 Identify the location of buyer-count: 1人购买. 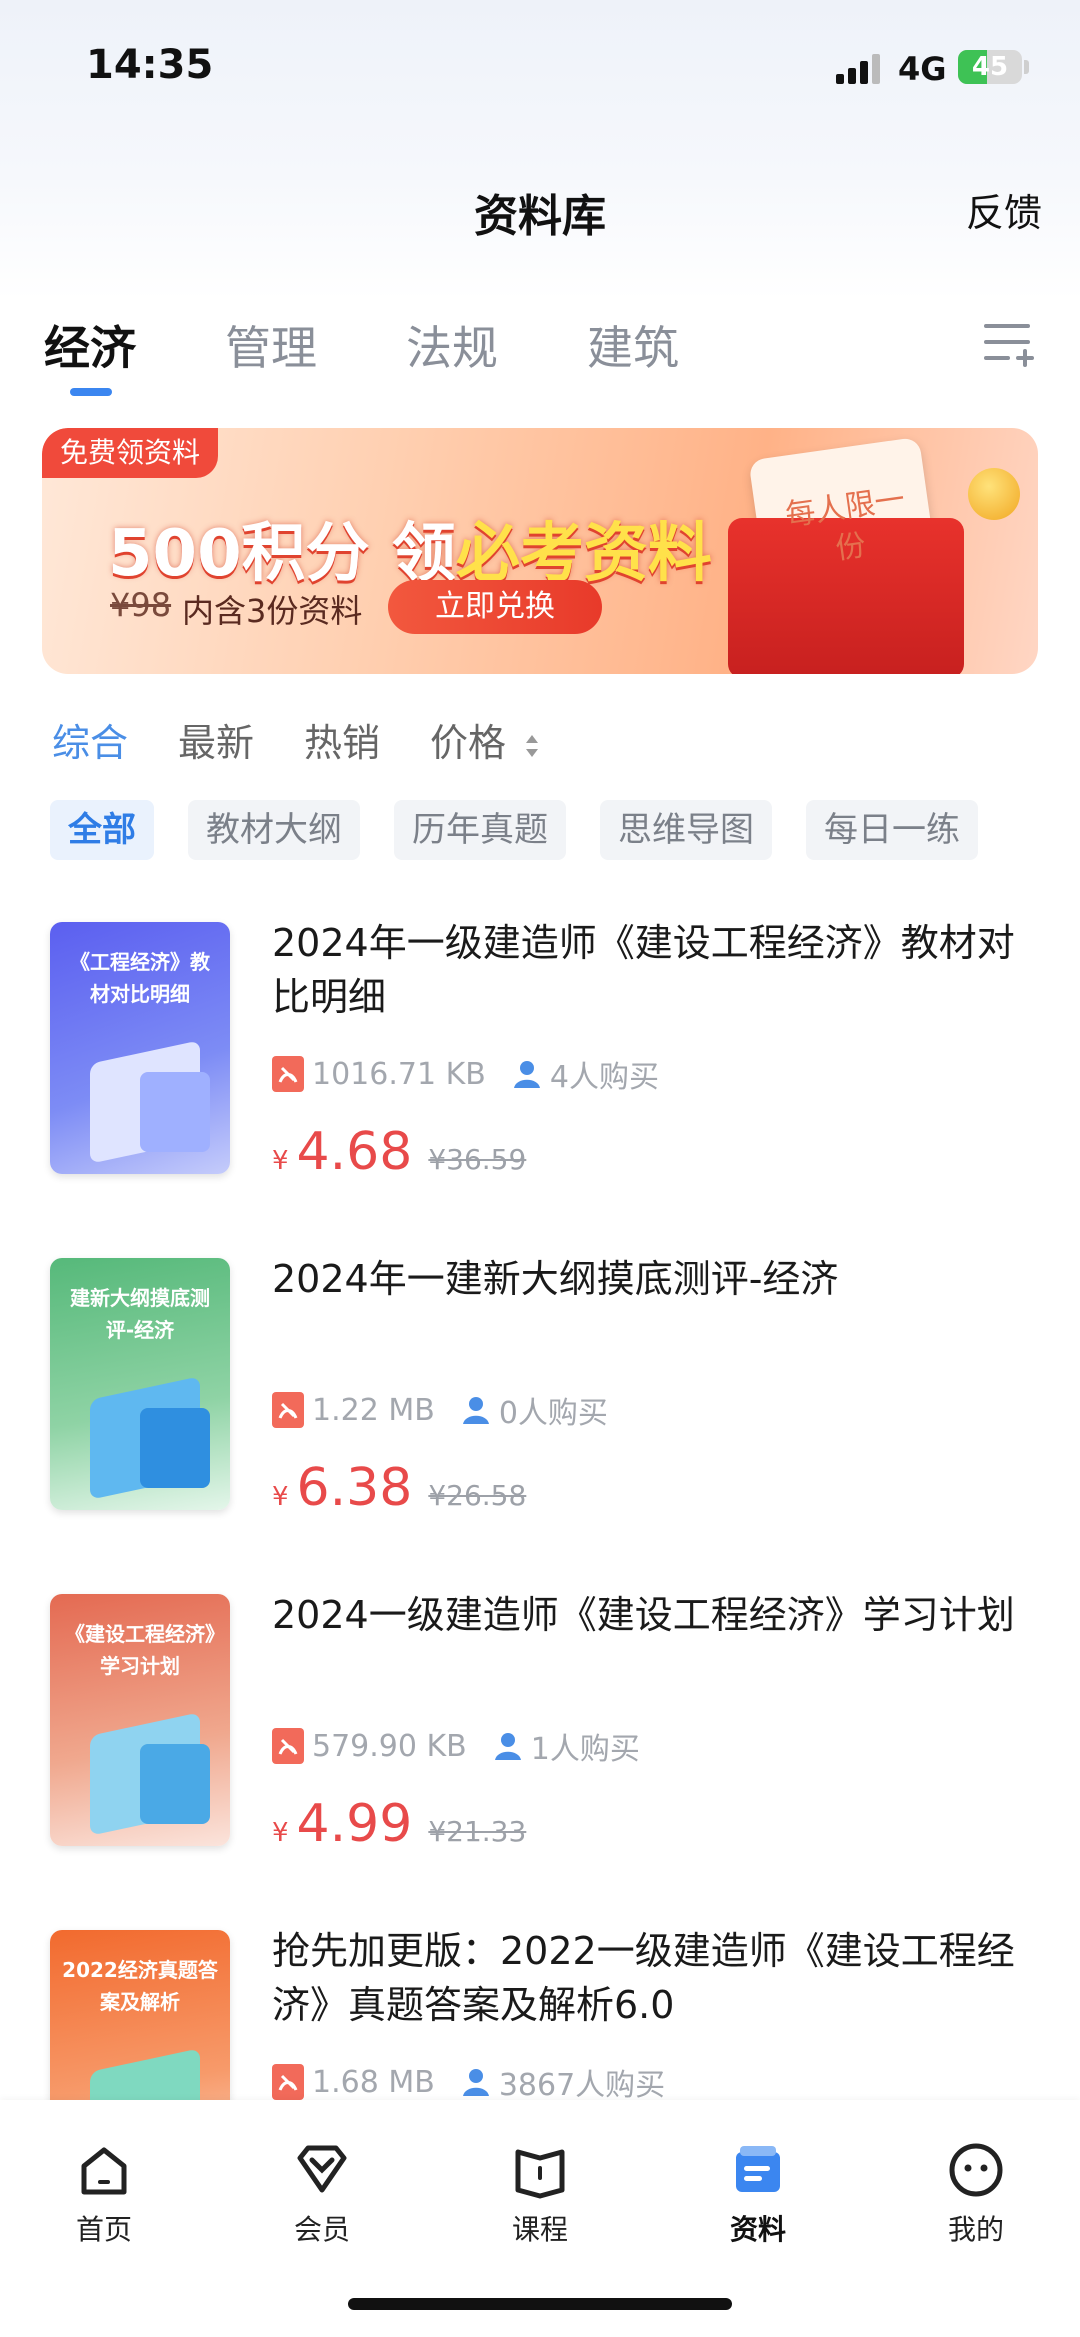
(585, 1749).